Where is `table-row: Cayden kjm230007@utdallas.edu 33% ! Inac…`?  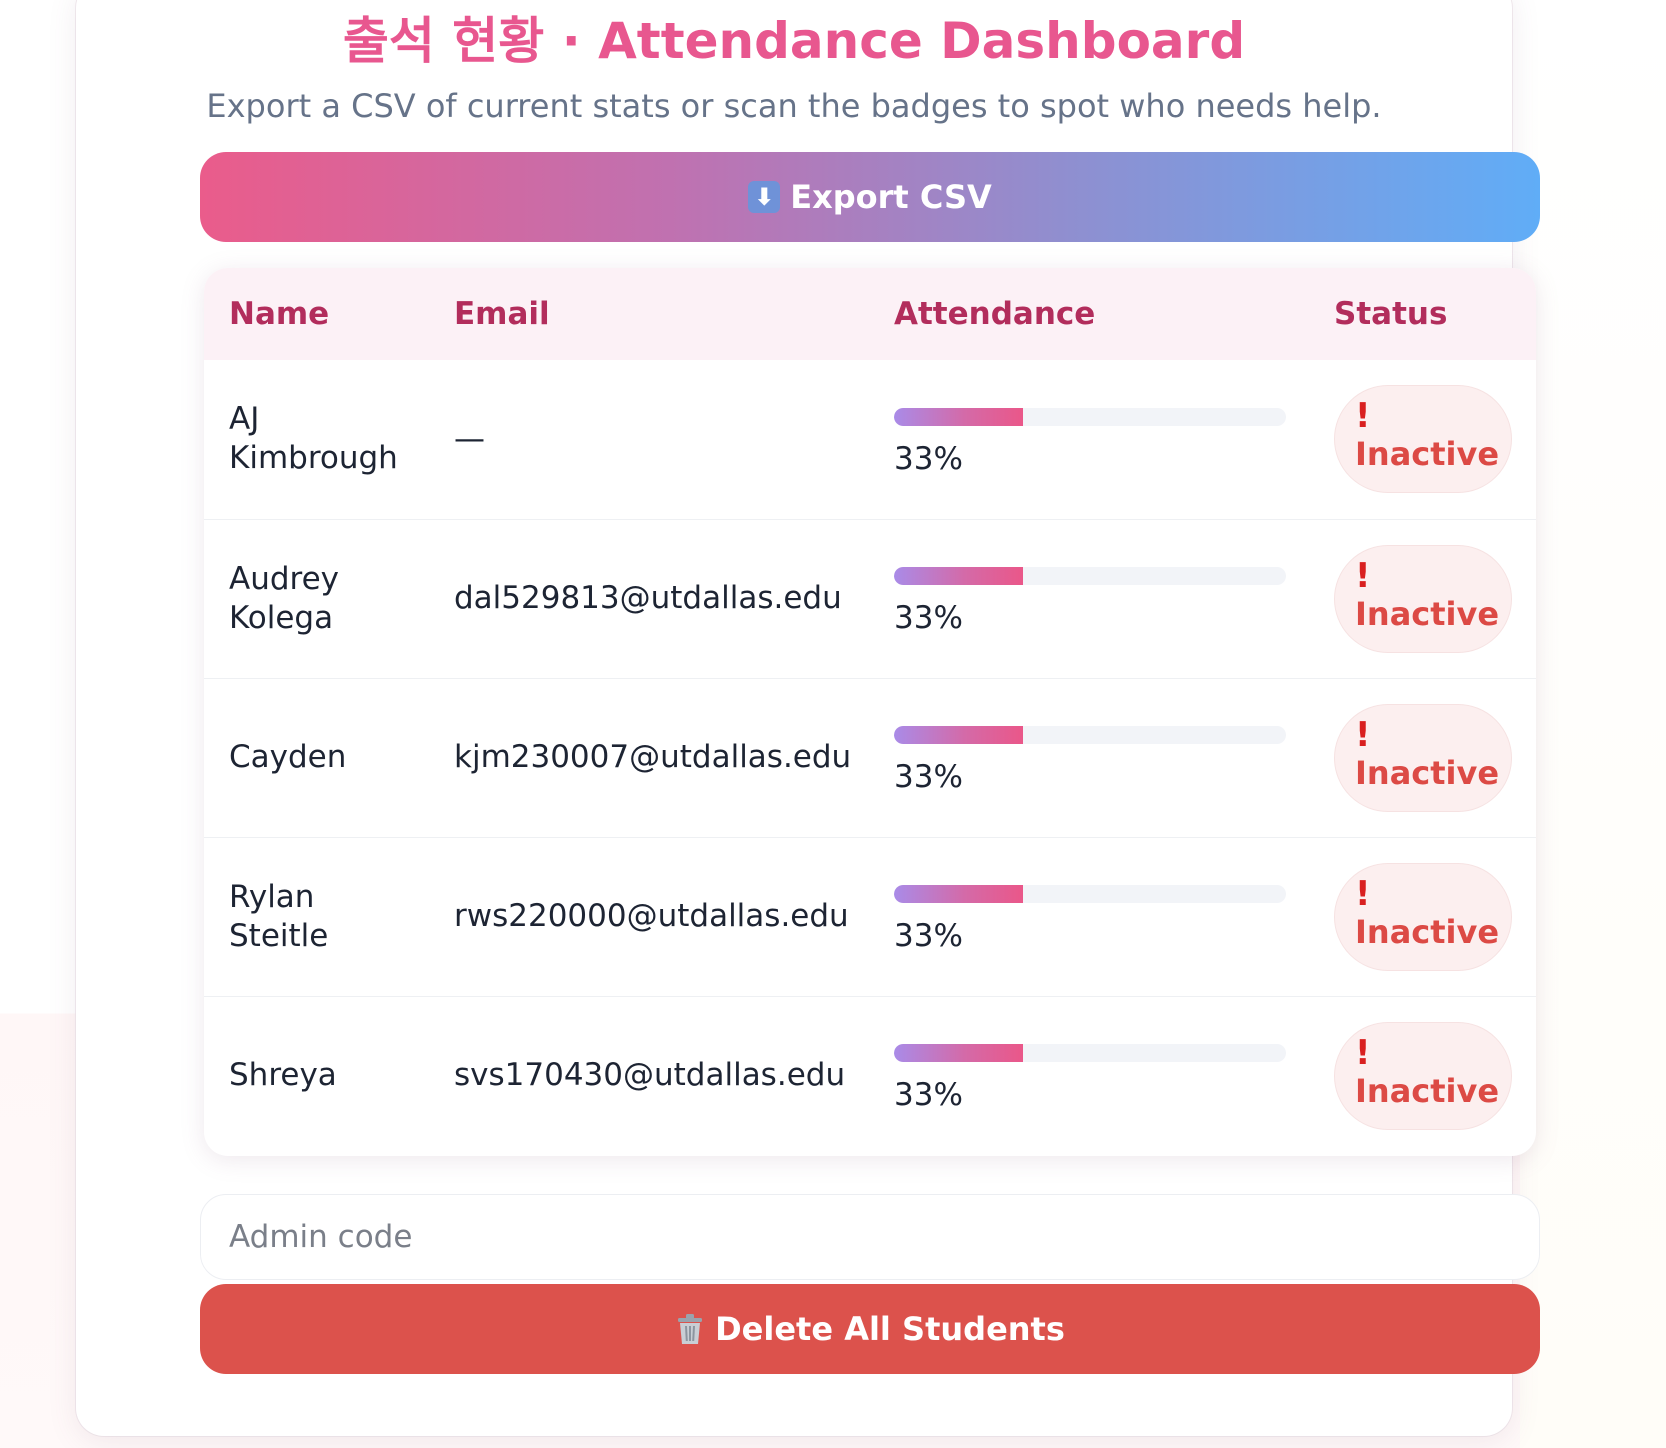
table-row: Cayden kjm230007@utdallas.edu 33% ! Inac… is located at coordinates (870, 757).